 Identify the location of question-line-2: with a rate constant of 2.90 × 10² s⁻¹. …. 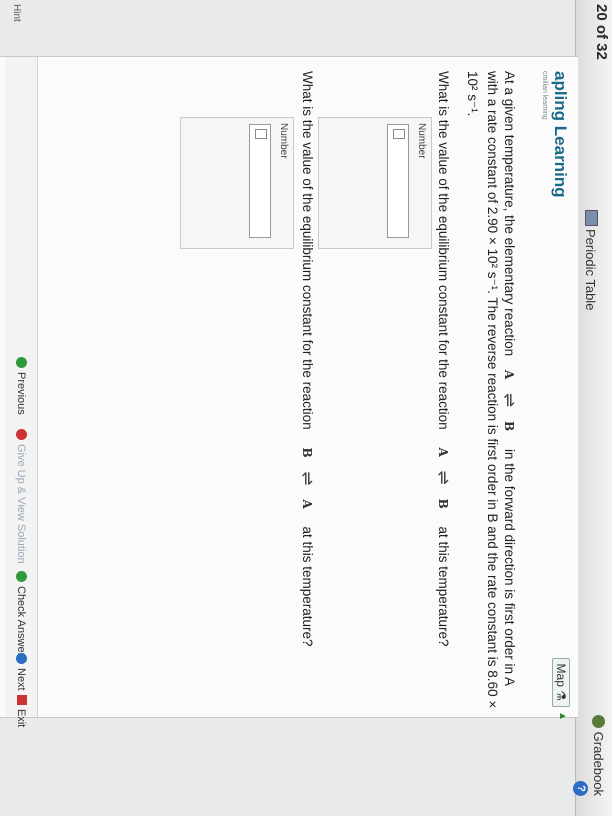
(492, 390).